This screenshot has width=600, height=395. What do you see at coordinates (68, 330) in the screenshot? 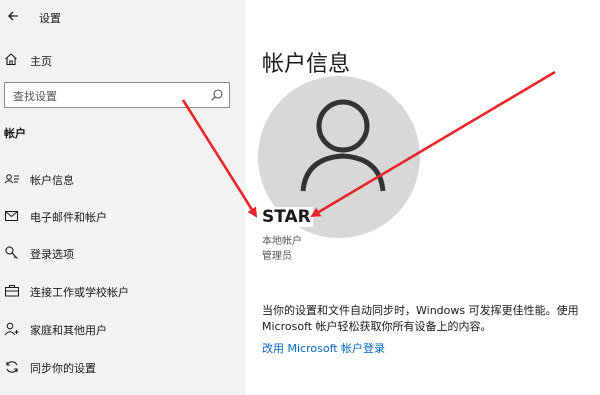
I see `sidebar-item-label: 家庭和其他用户` at bounding box center [68, 330].